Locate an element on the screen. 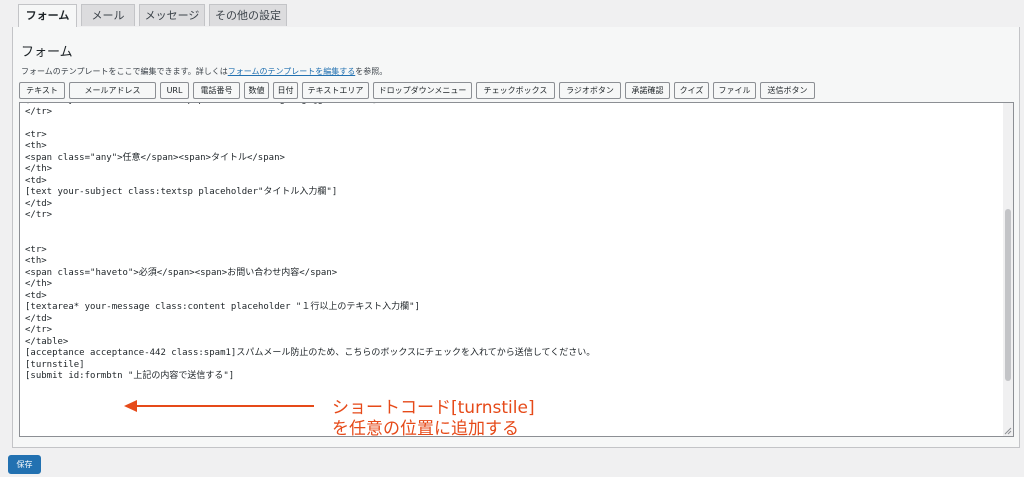 Image resolution: width=1024 pixels, height=477 pixels. save-button: 保存 is located at coordinates (24, 464).